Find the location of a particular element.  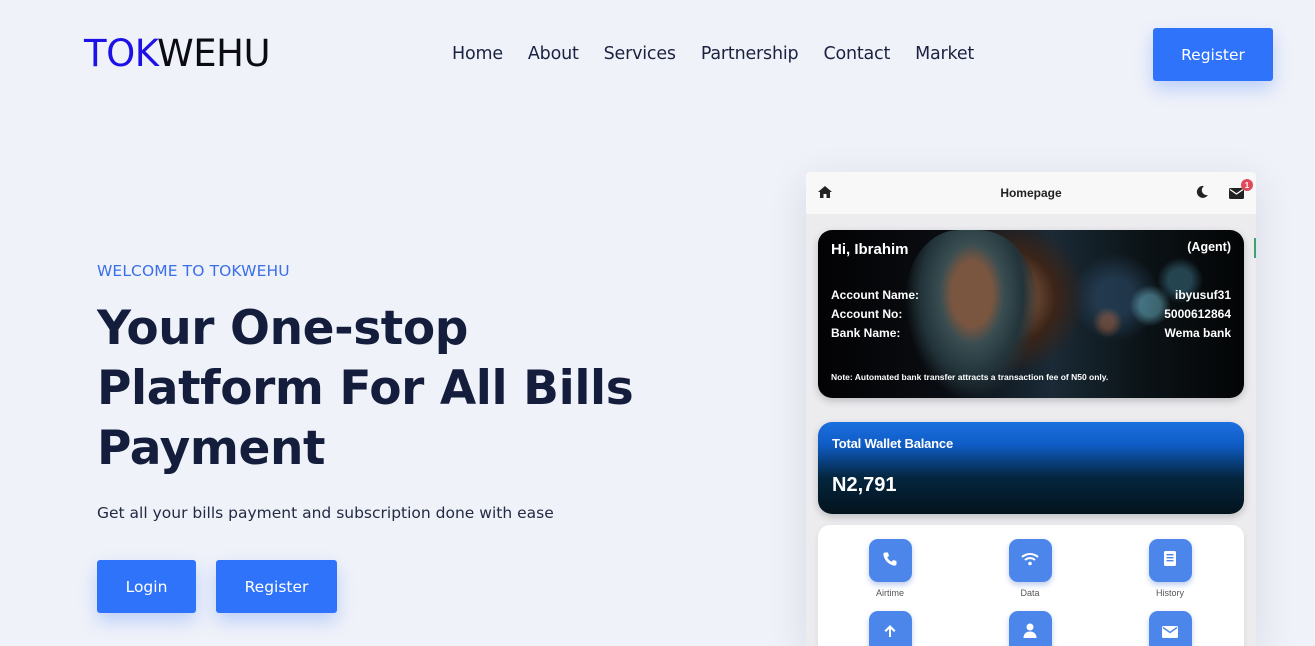

user-icon is located at coordinates (1030, 632).